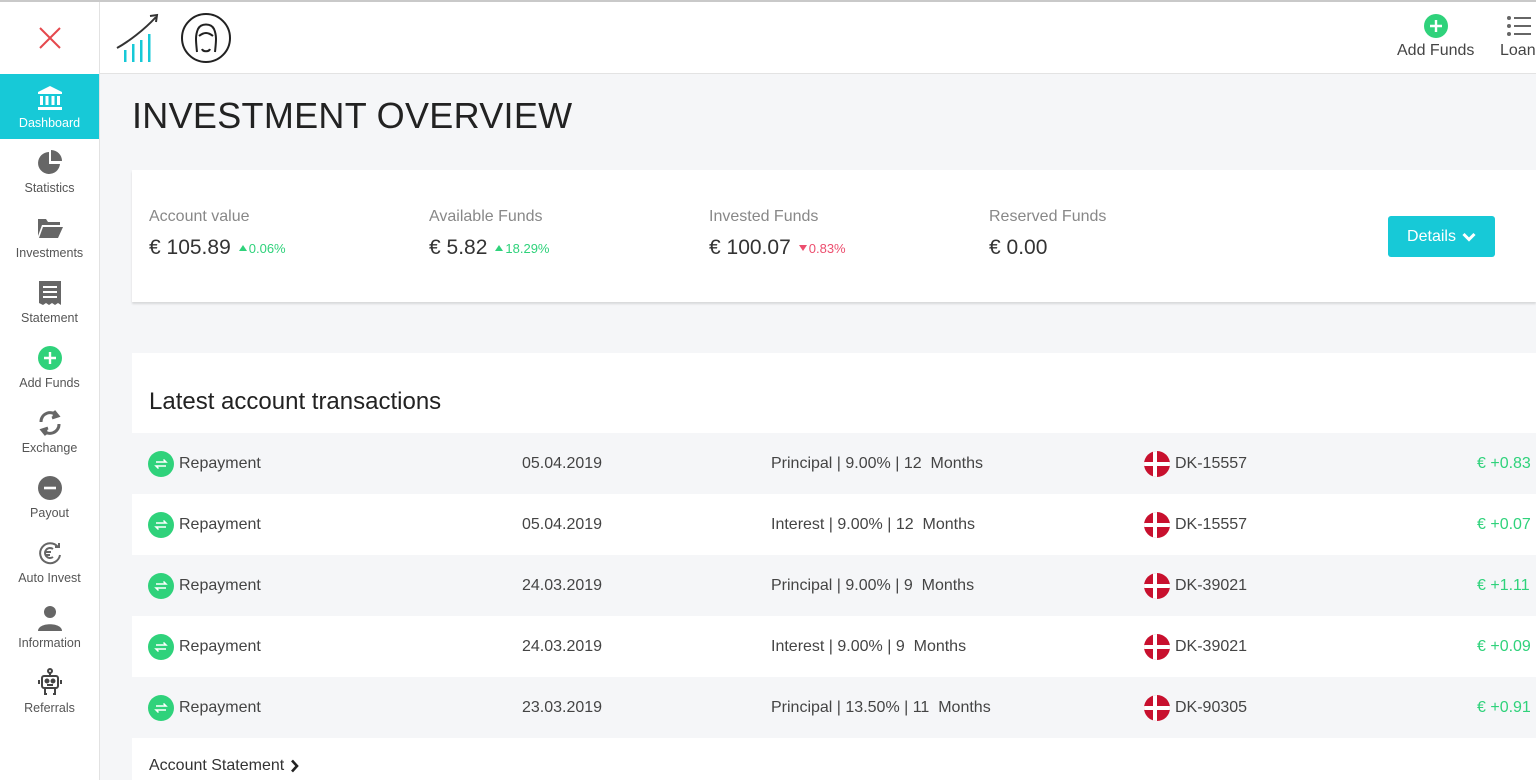 The image size is (1536, 780). Describe the element at coordinates (199, 216) in the screenshot. I see `account-value-label: Account value` at that location.